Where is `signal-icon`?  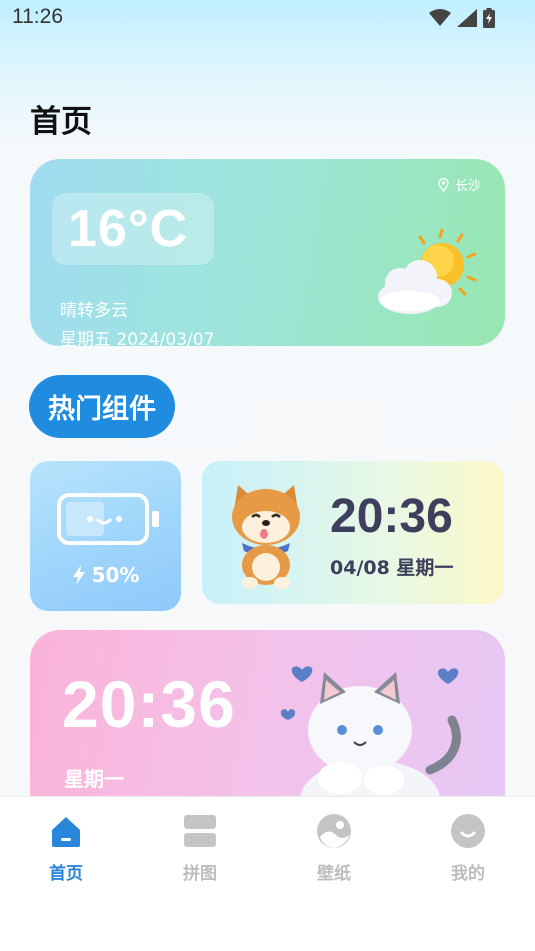 signal-icon is located at coordinates (467, 18).